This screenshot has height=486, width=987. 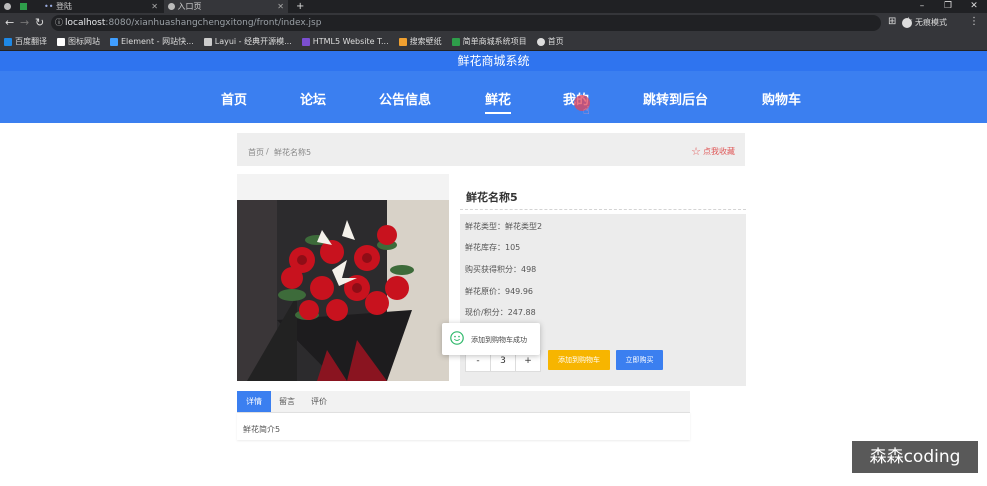 I want to click on menu-icon: ⋮, so click(x=974, y=21).